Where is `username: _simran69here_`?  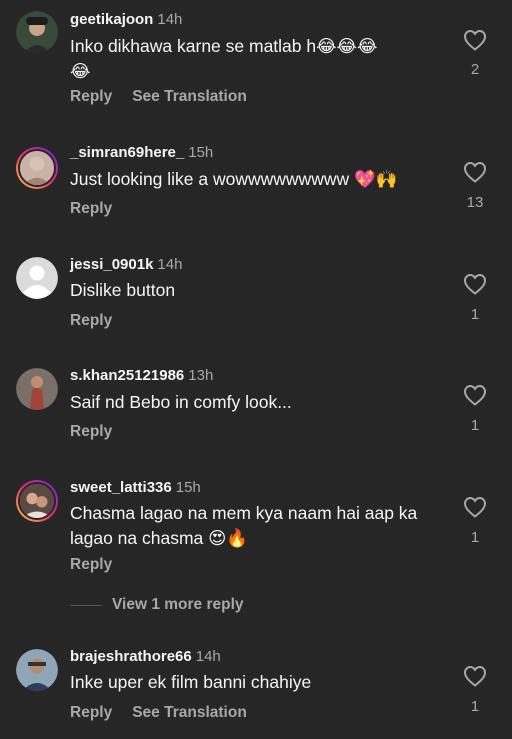 username: _simran69here_ is located at coordinates (127, 152).